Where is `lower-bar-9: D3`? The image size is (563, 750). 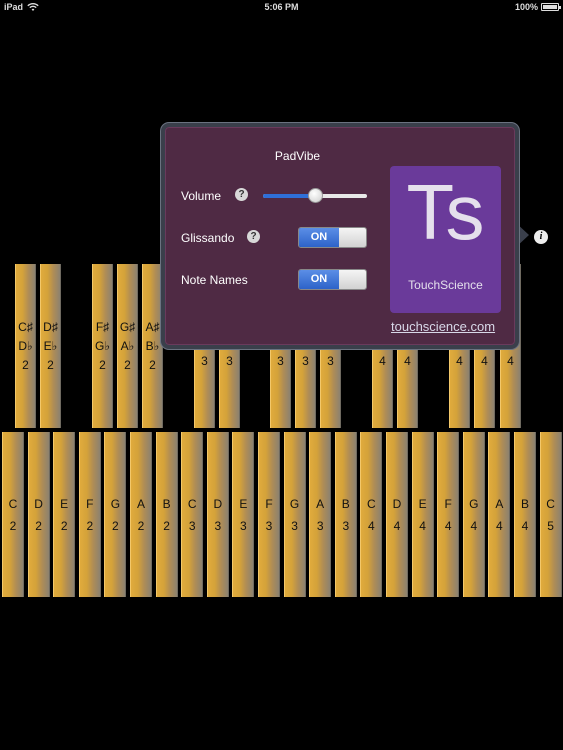
lower-bar-9: D3 is located at coordinates (217, 514).